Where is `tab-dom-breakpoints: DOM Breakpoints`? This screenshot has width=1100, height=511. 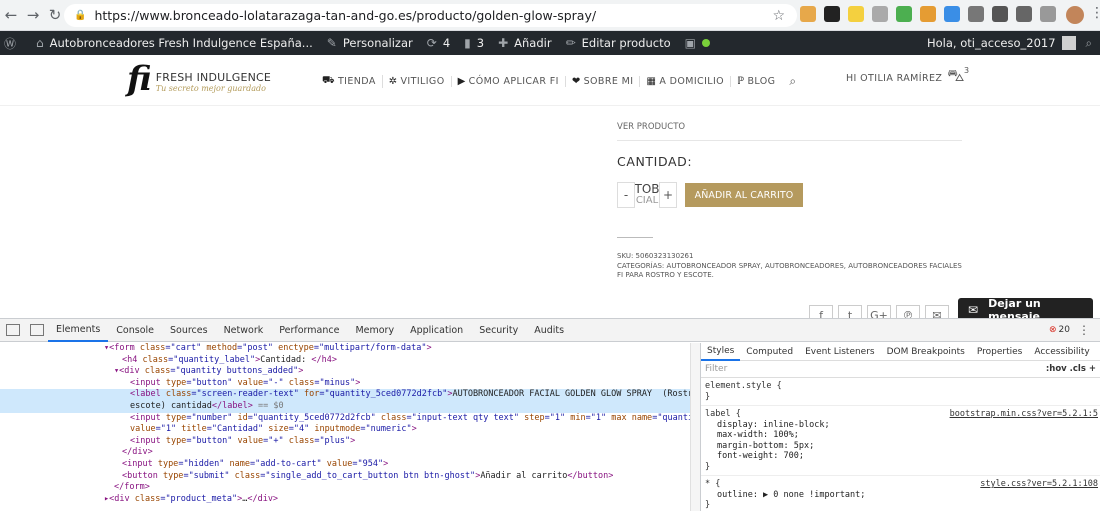
tab-dom-breakpoints: DOM Breakpoints is located at coordinates (926, 352).